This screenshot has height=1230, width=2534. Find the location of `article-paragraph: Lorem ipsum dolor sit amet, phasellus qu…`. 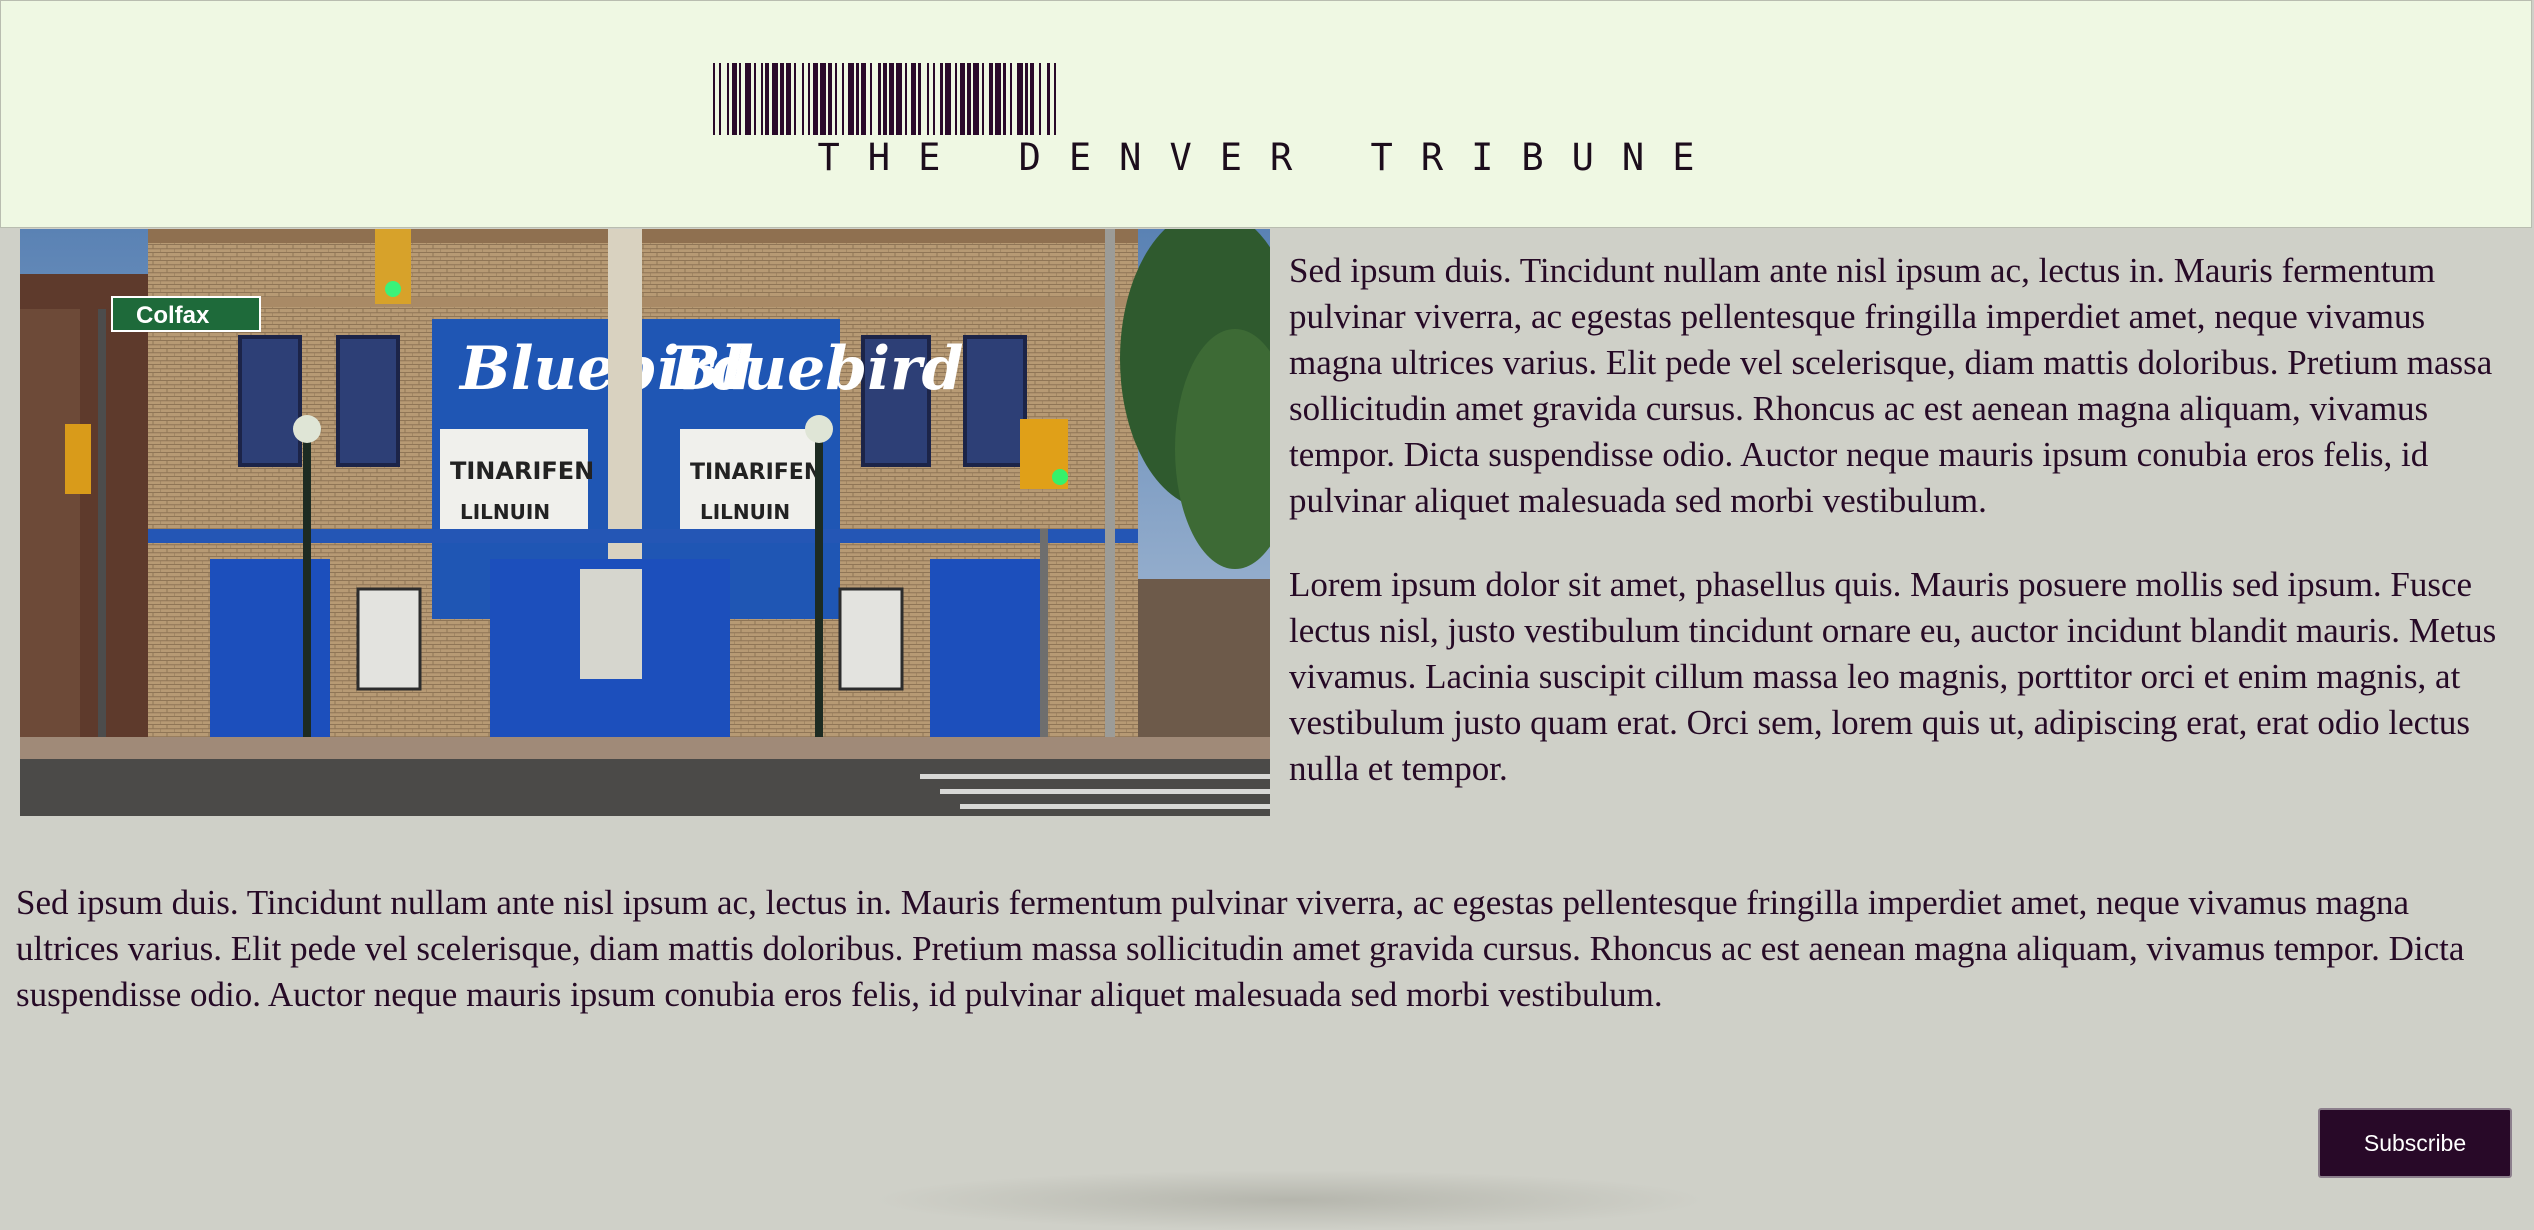

article-paragraph: Lorem ipsum dolor sit amet, phasellus qu… is located at coordinates (1893, 676).